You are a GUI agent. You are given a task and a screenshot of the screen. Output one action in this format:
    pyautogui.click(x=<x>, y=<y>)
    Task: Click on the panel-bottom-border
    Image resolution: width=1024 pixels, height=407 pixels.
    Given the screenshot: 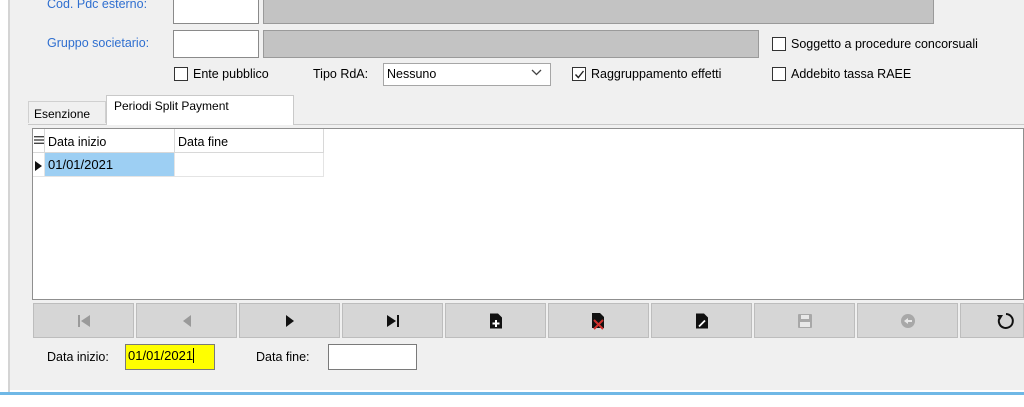 What is the action you would take?
    pyautogui.click(x=512, y=393)
    